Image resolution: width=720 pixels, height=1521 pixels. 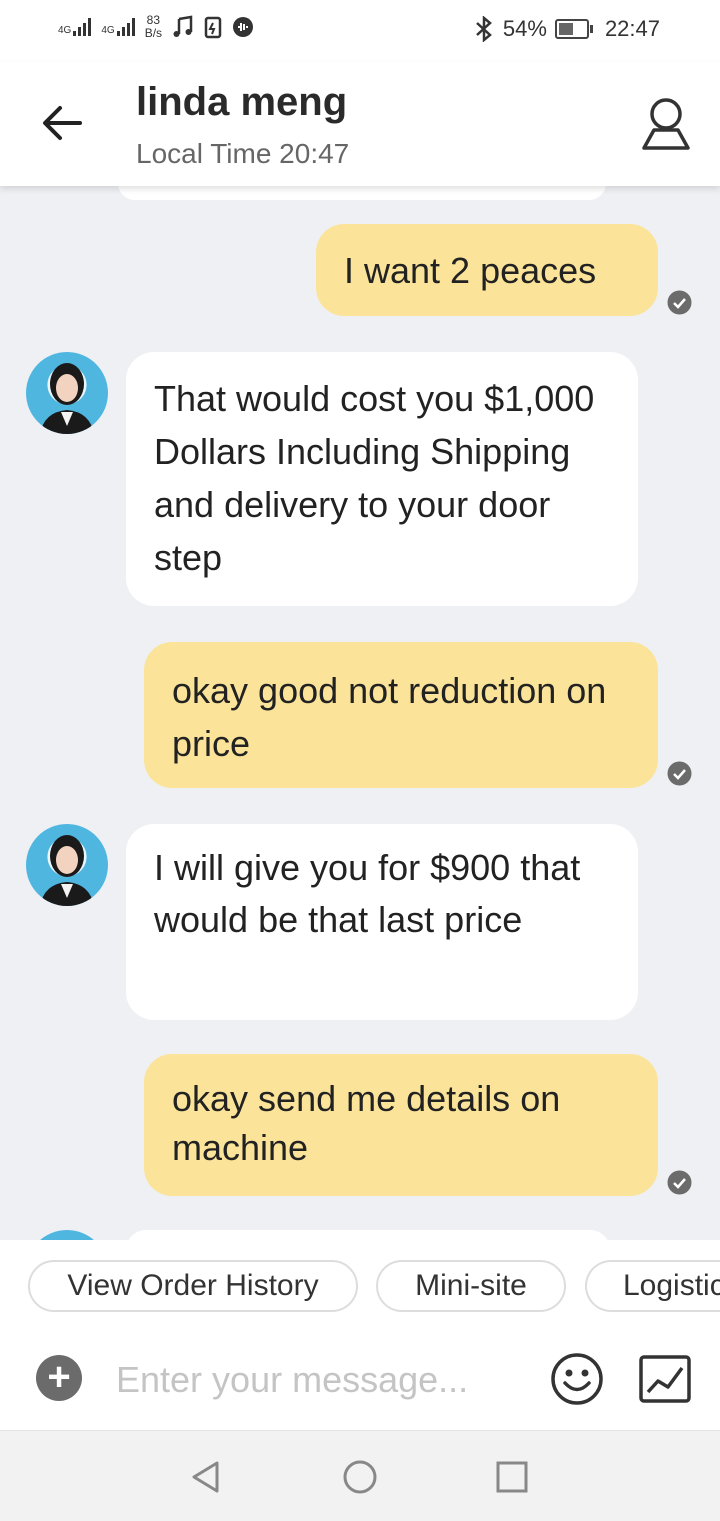 I want to click on status-bar: 4G 4G 83 B/s 54% 22:47, so click(x=360, y=31).